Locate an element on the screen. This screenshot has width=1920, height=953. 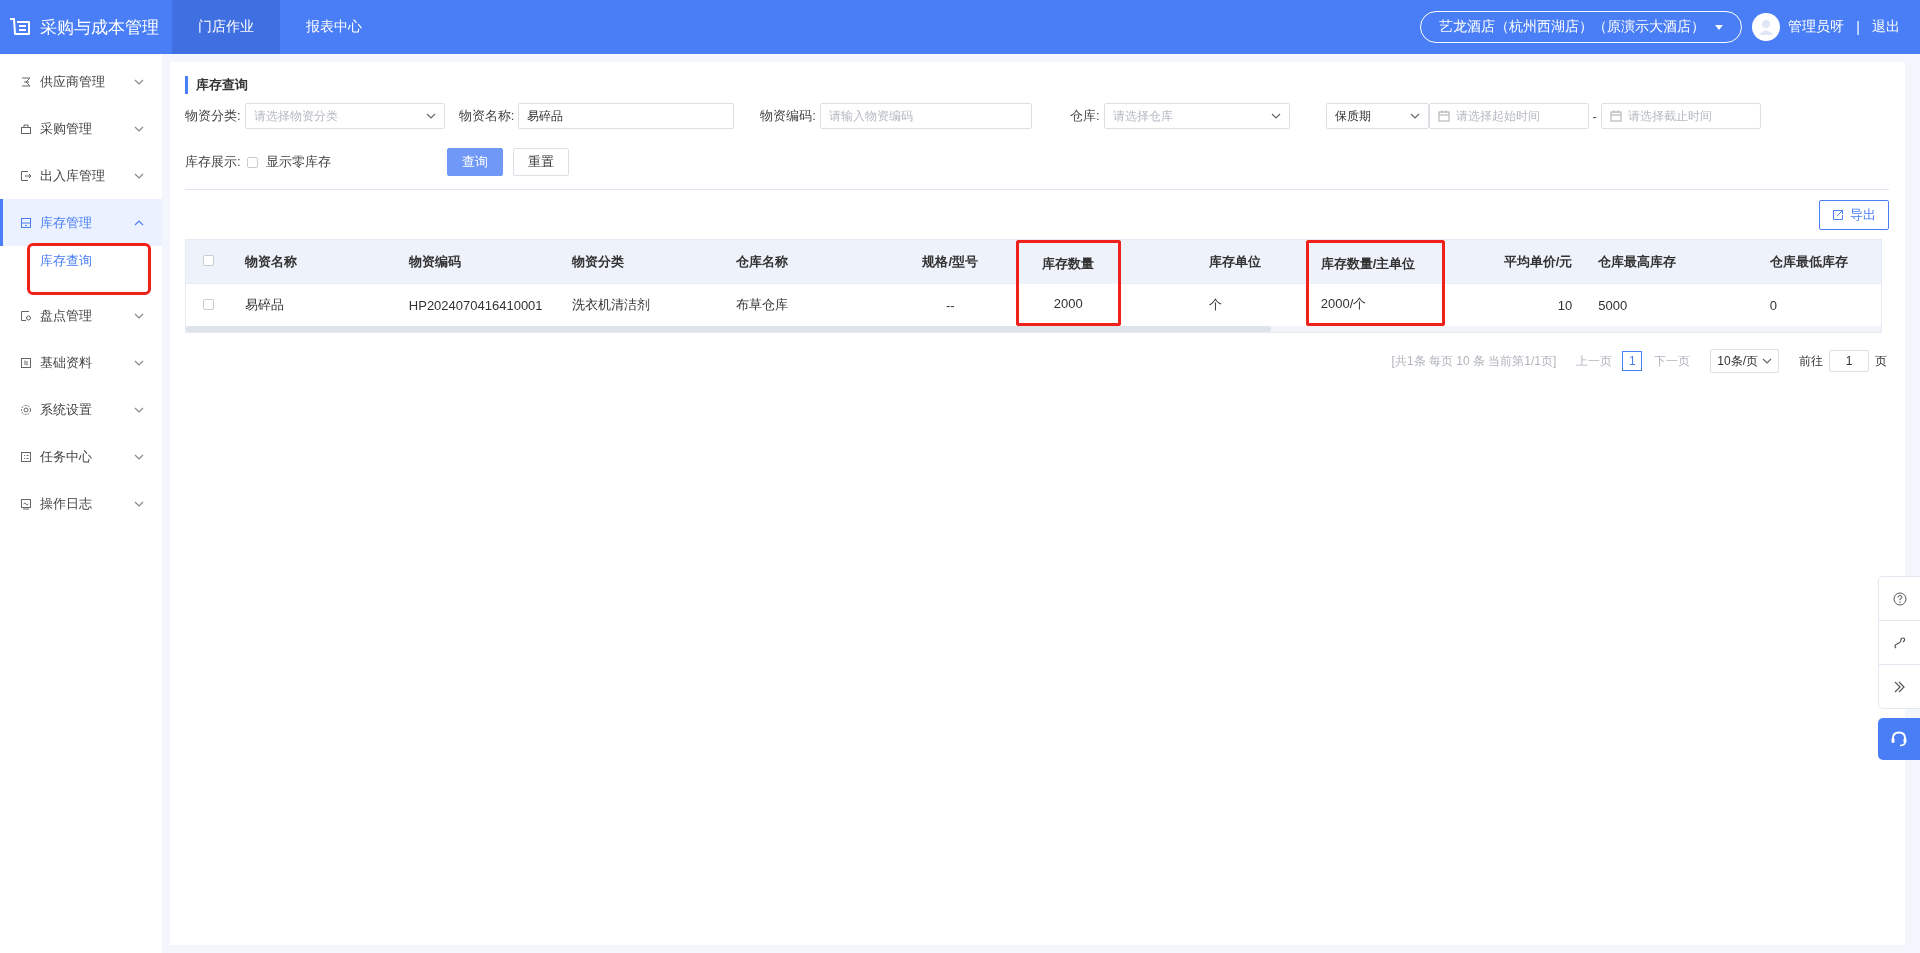
column-header: 库存单位 is located at coordinates (1235, 261).